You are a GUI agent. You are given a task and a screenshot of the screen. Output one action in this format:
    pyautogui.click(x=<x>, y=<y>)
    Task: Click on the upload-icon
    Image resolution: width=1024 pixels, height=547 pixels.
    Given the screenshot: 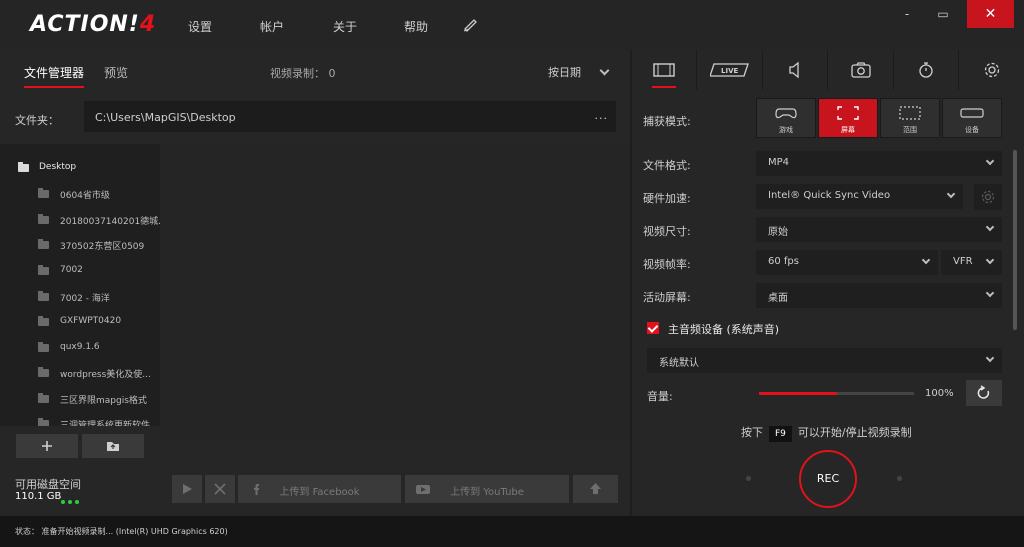 What is the action you would take?
    pyautogui.click(x=595, y=488)
    